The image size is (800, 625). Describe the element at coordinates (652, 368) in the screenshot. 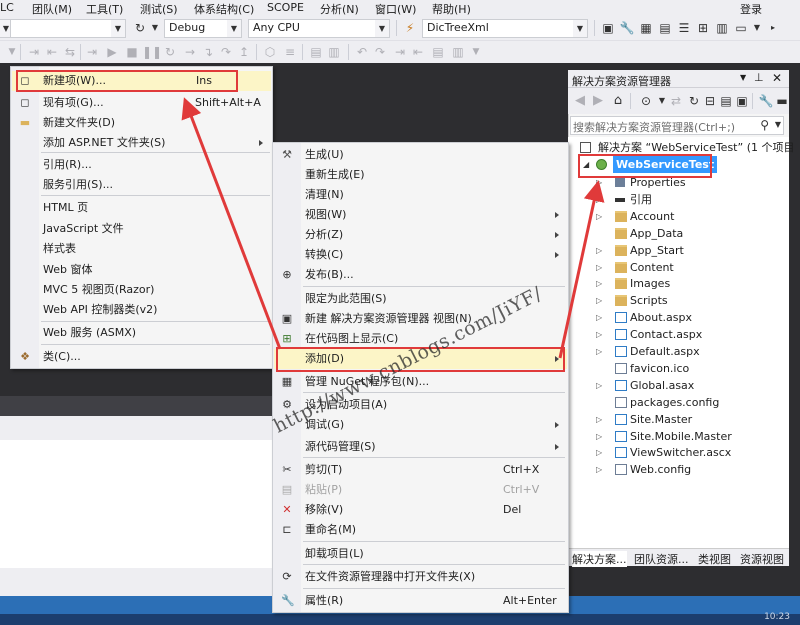

I see `tree-item: favicon.ico` at that location.